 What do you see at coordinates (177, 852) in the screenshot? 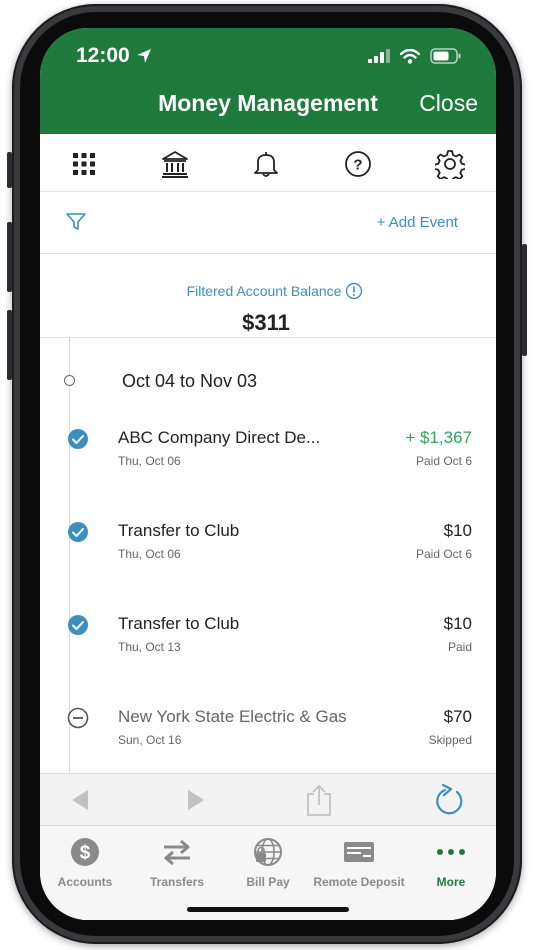
I see `transfer-arrows-icon` at bounding box center [177, 852].